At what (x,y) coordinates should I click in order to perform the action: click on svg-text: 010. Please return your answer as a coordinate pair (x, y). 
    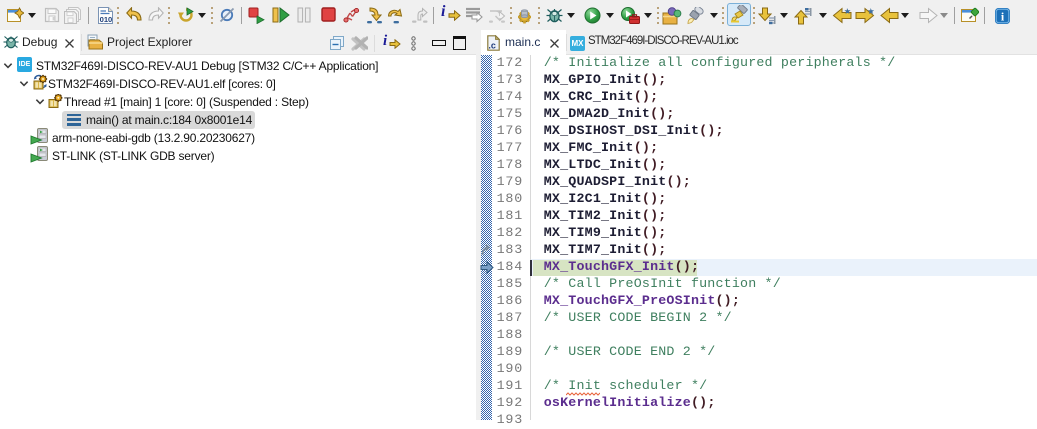
    Looking at the image, I should click on (106, 19).